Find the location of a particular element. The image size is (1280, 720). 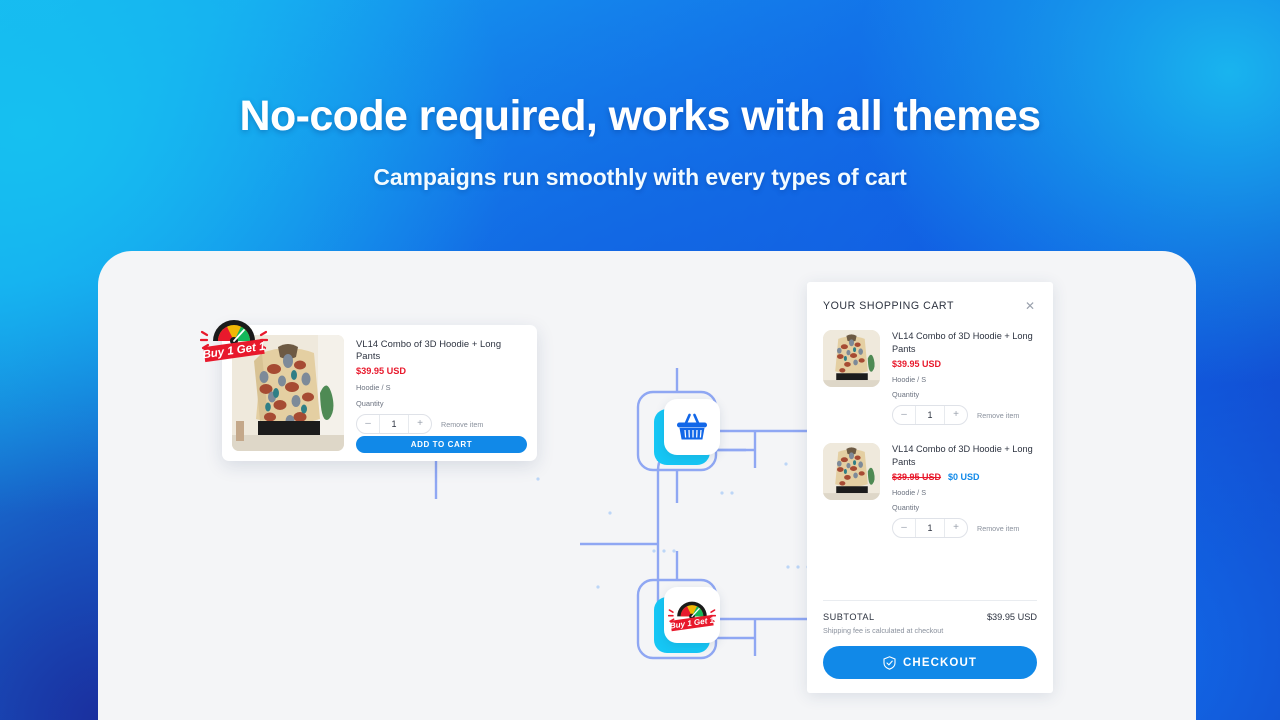

node-front-card: Buy 1 Get 1 is located at coordinates (692, 615).